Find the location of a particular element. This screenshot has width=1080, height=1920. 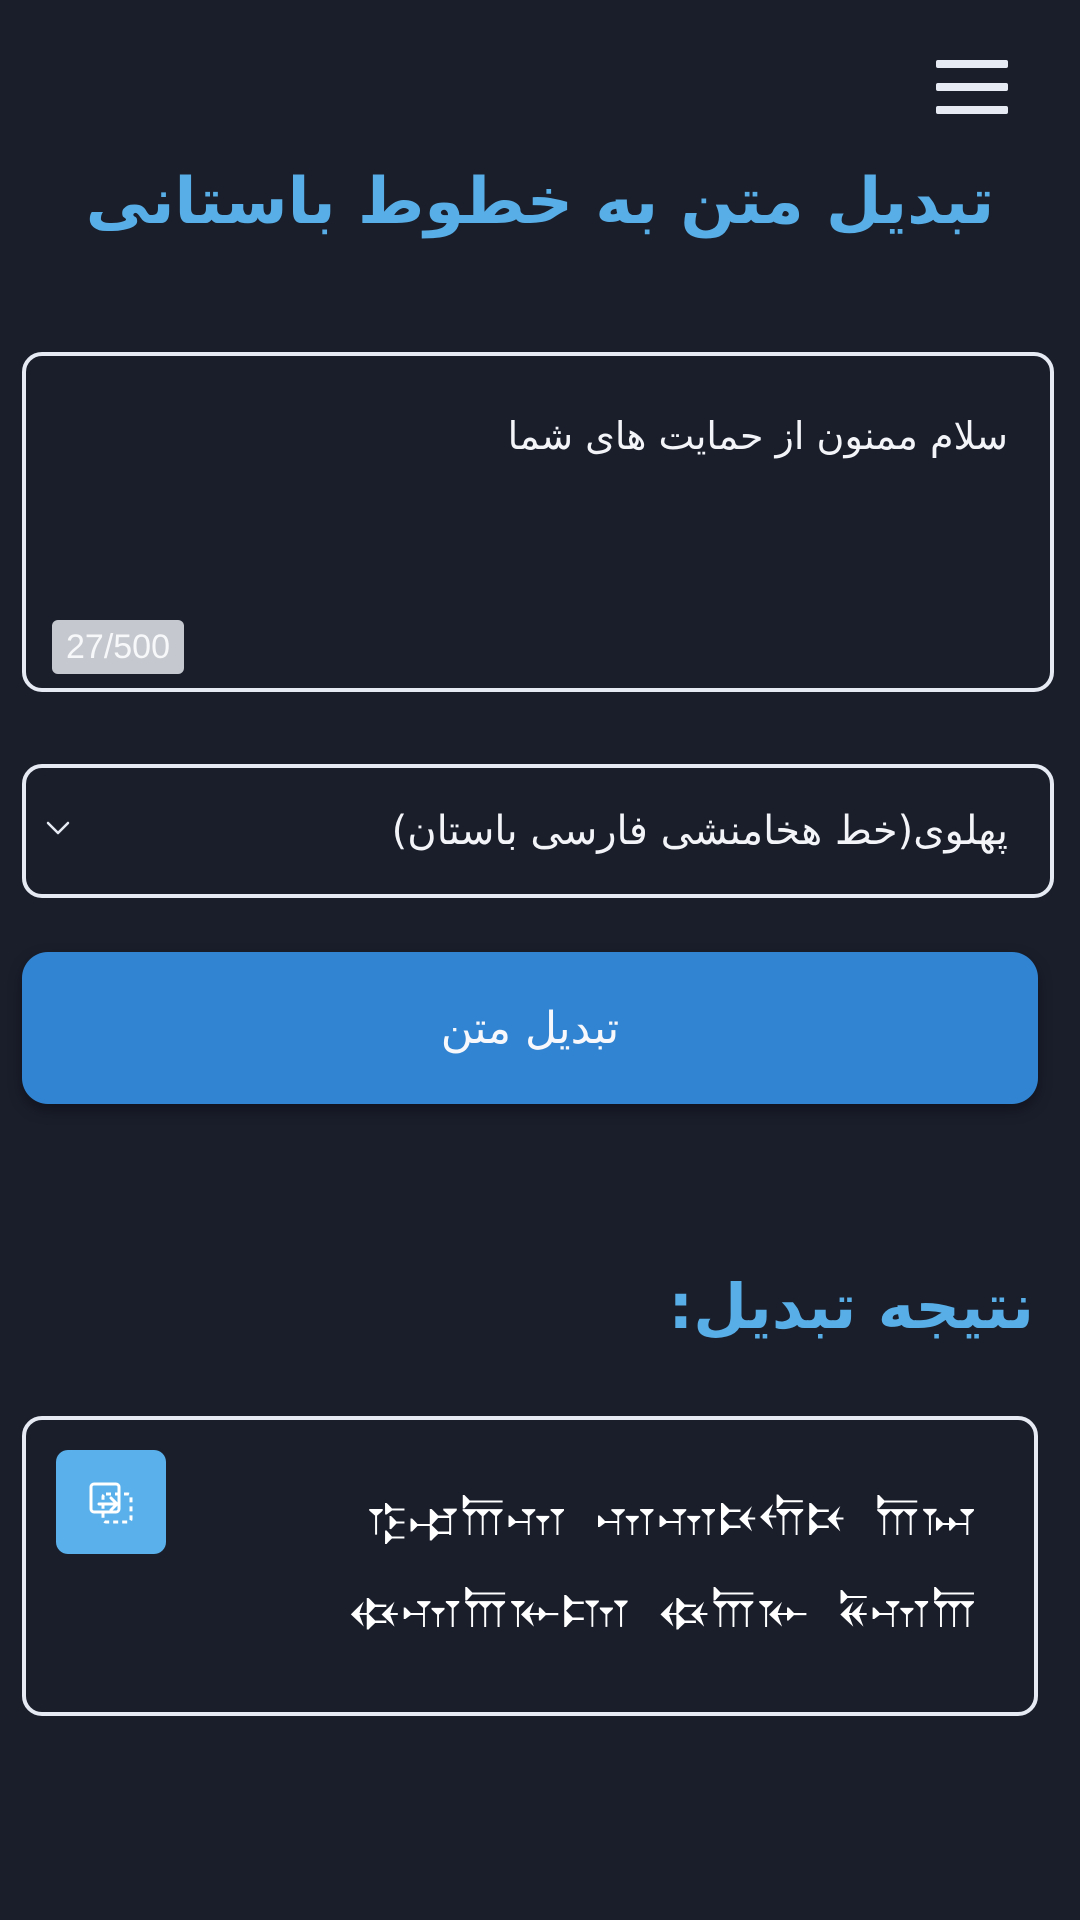

menu-bar-middle is located at coordinates (972, 87).